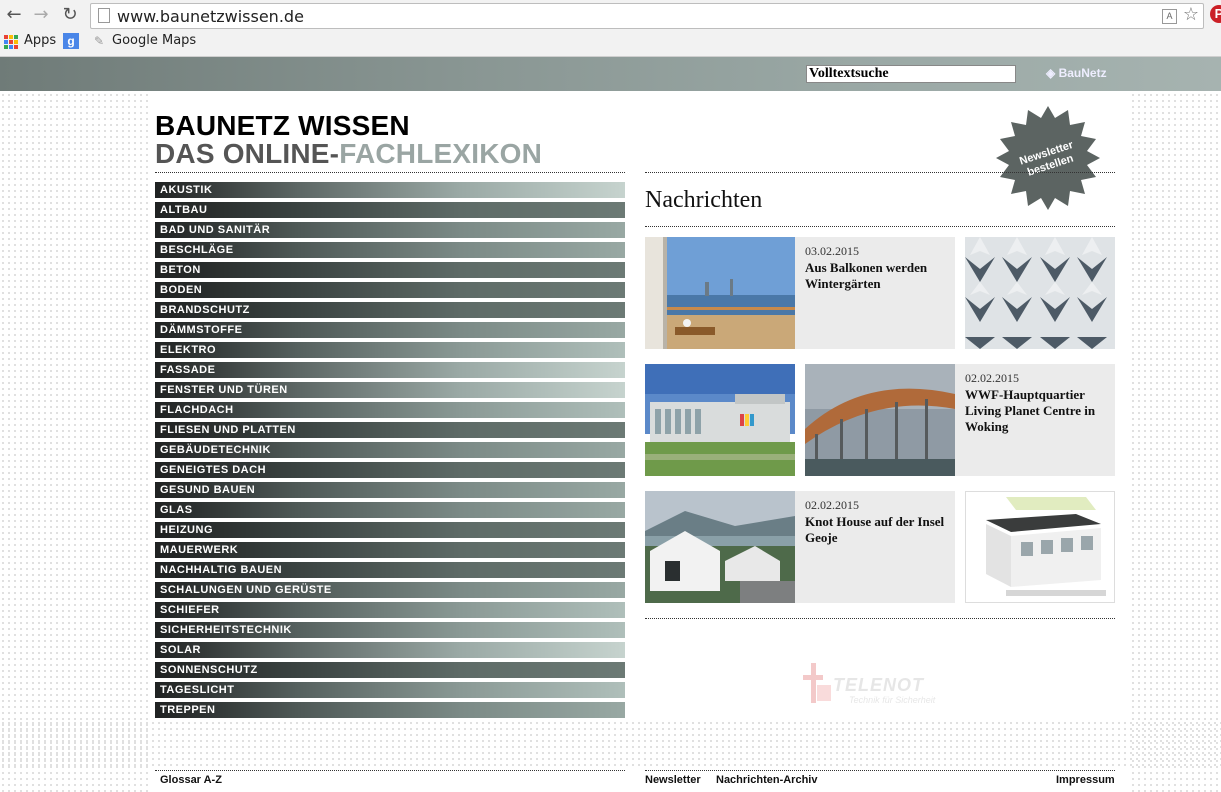  Describe the element at coordinates (892, 700) in the screenshot. I see `telenot-tagline: Technik für Sicherheit` at that location.